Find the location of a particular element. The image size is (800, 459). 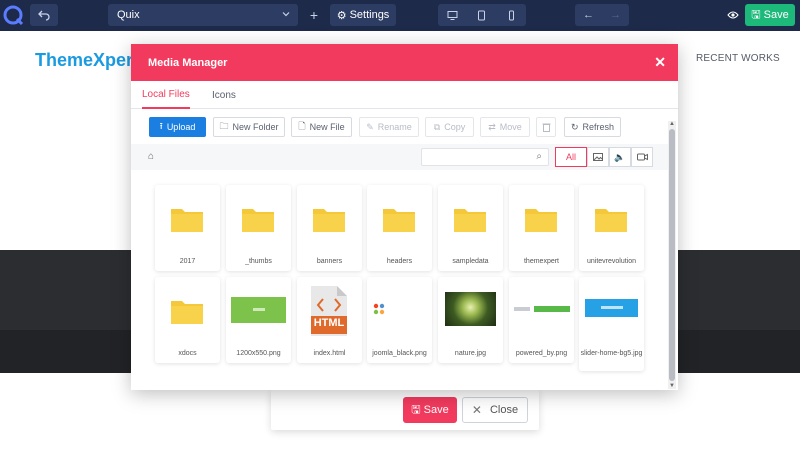

new-folder-button: 🗀 New Folder is located at coordinates (249, 127).